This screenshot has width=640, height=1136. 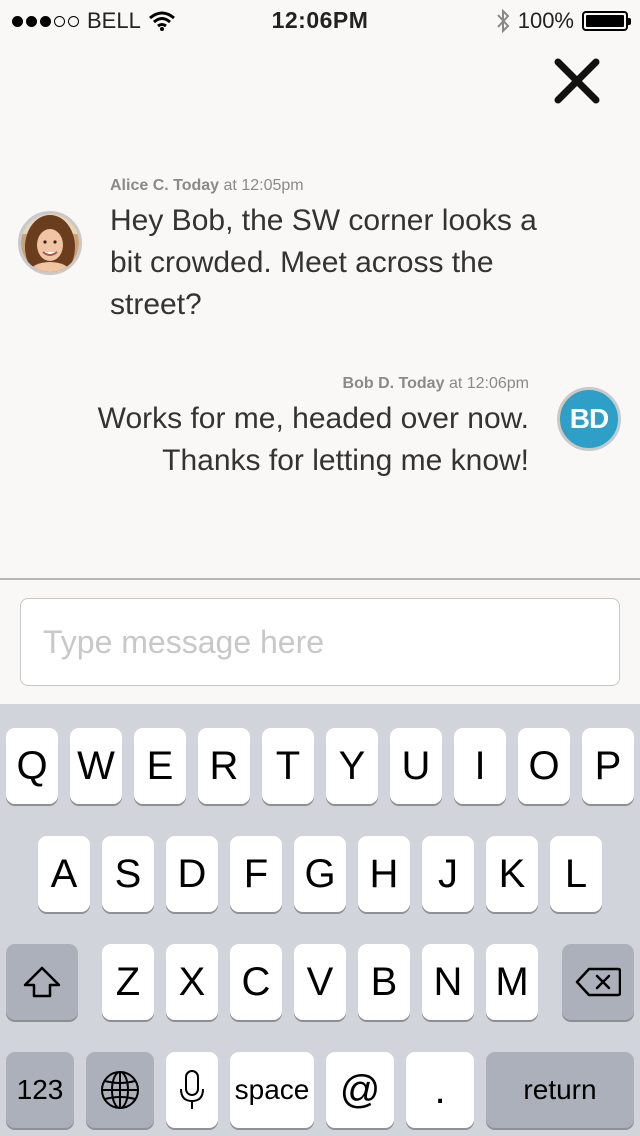 I want to click on battery-icon, so click(x=606, y=21).